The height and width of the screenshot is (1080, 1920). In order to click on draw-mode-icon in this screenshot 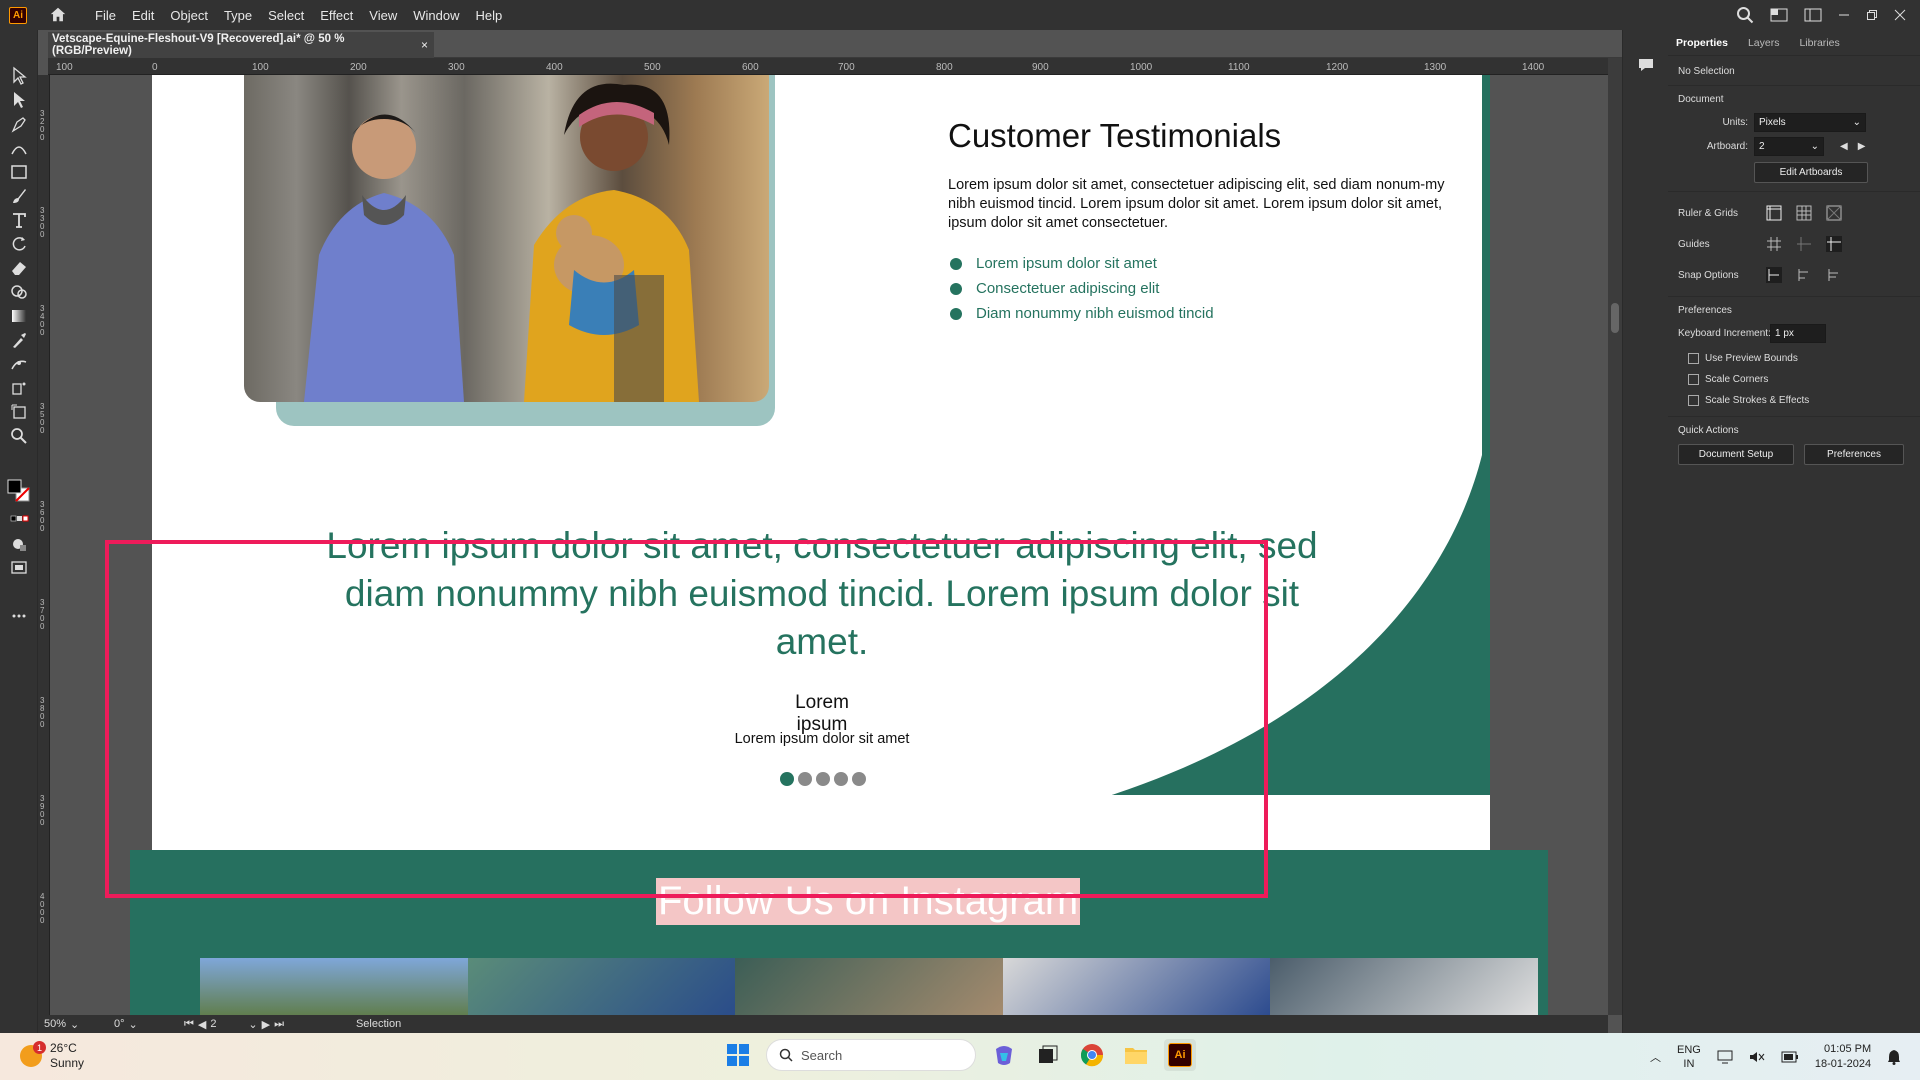, I will do `click(19, 544)`.